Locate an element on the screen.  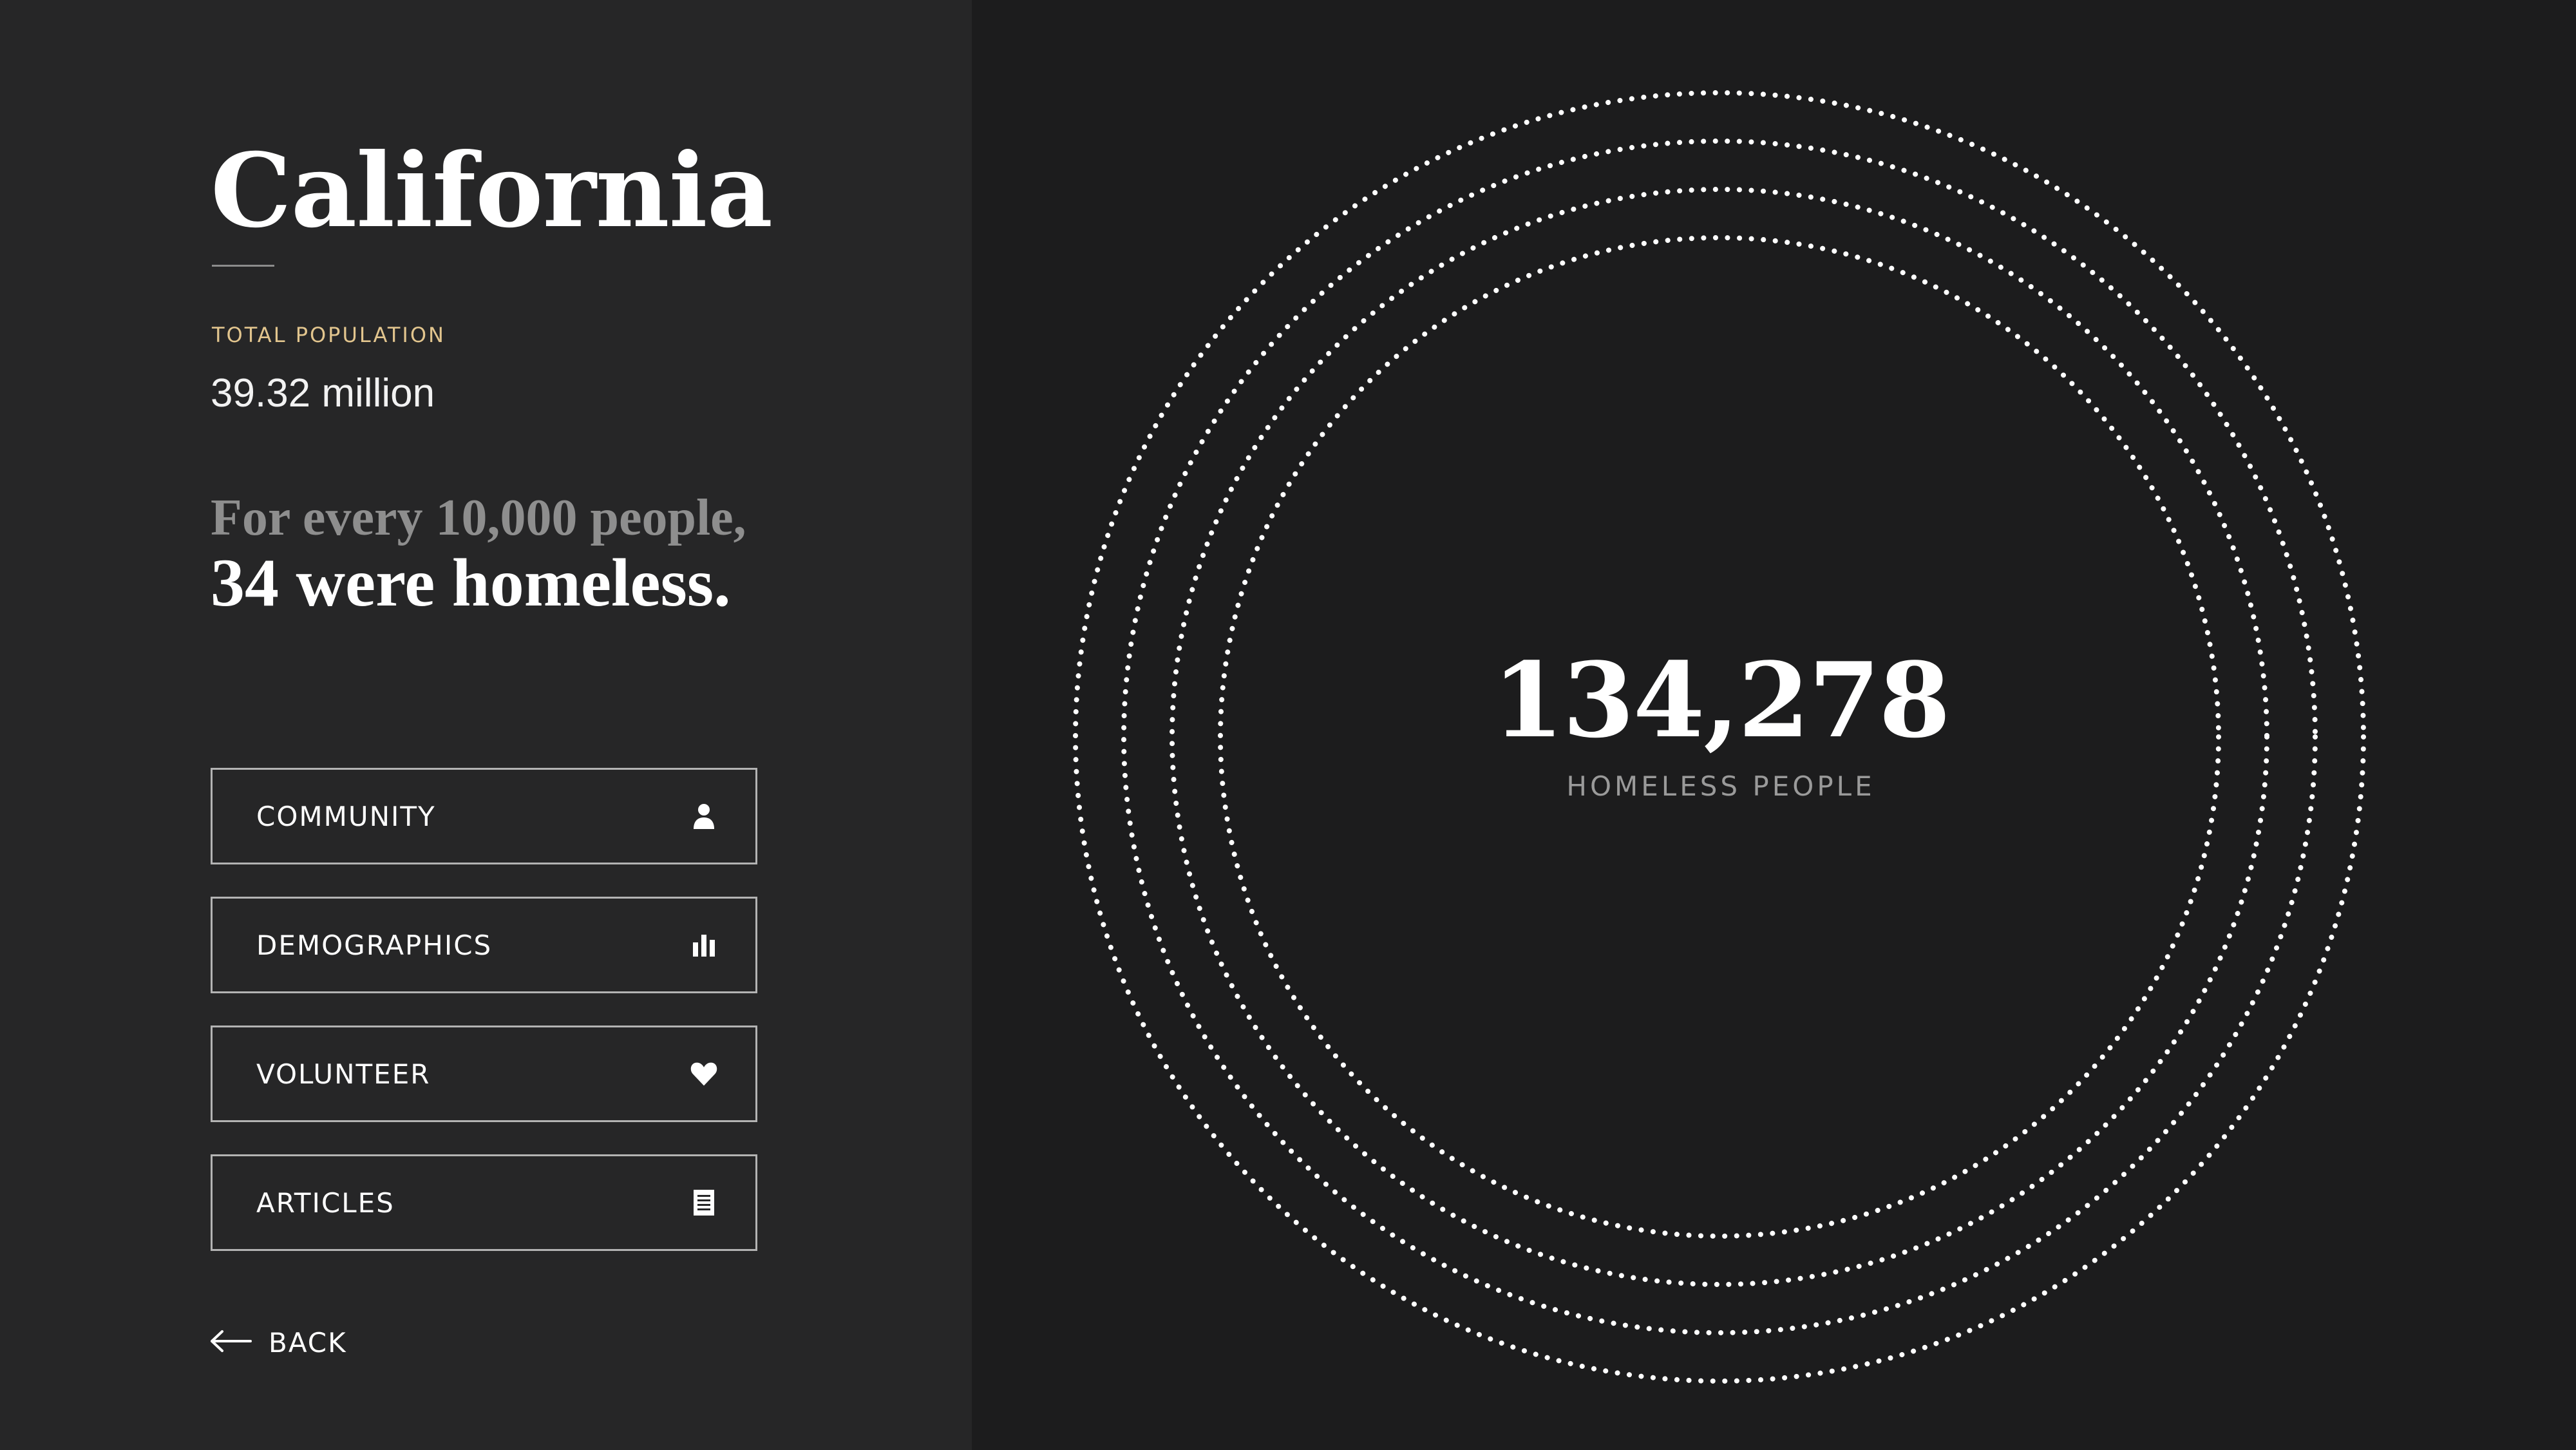
arrow-left-icon is located at coordinates (231, 1343).